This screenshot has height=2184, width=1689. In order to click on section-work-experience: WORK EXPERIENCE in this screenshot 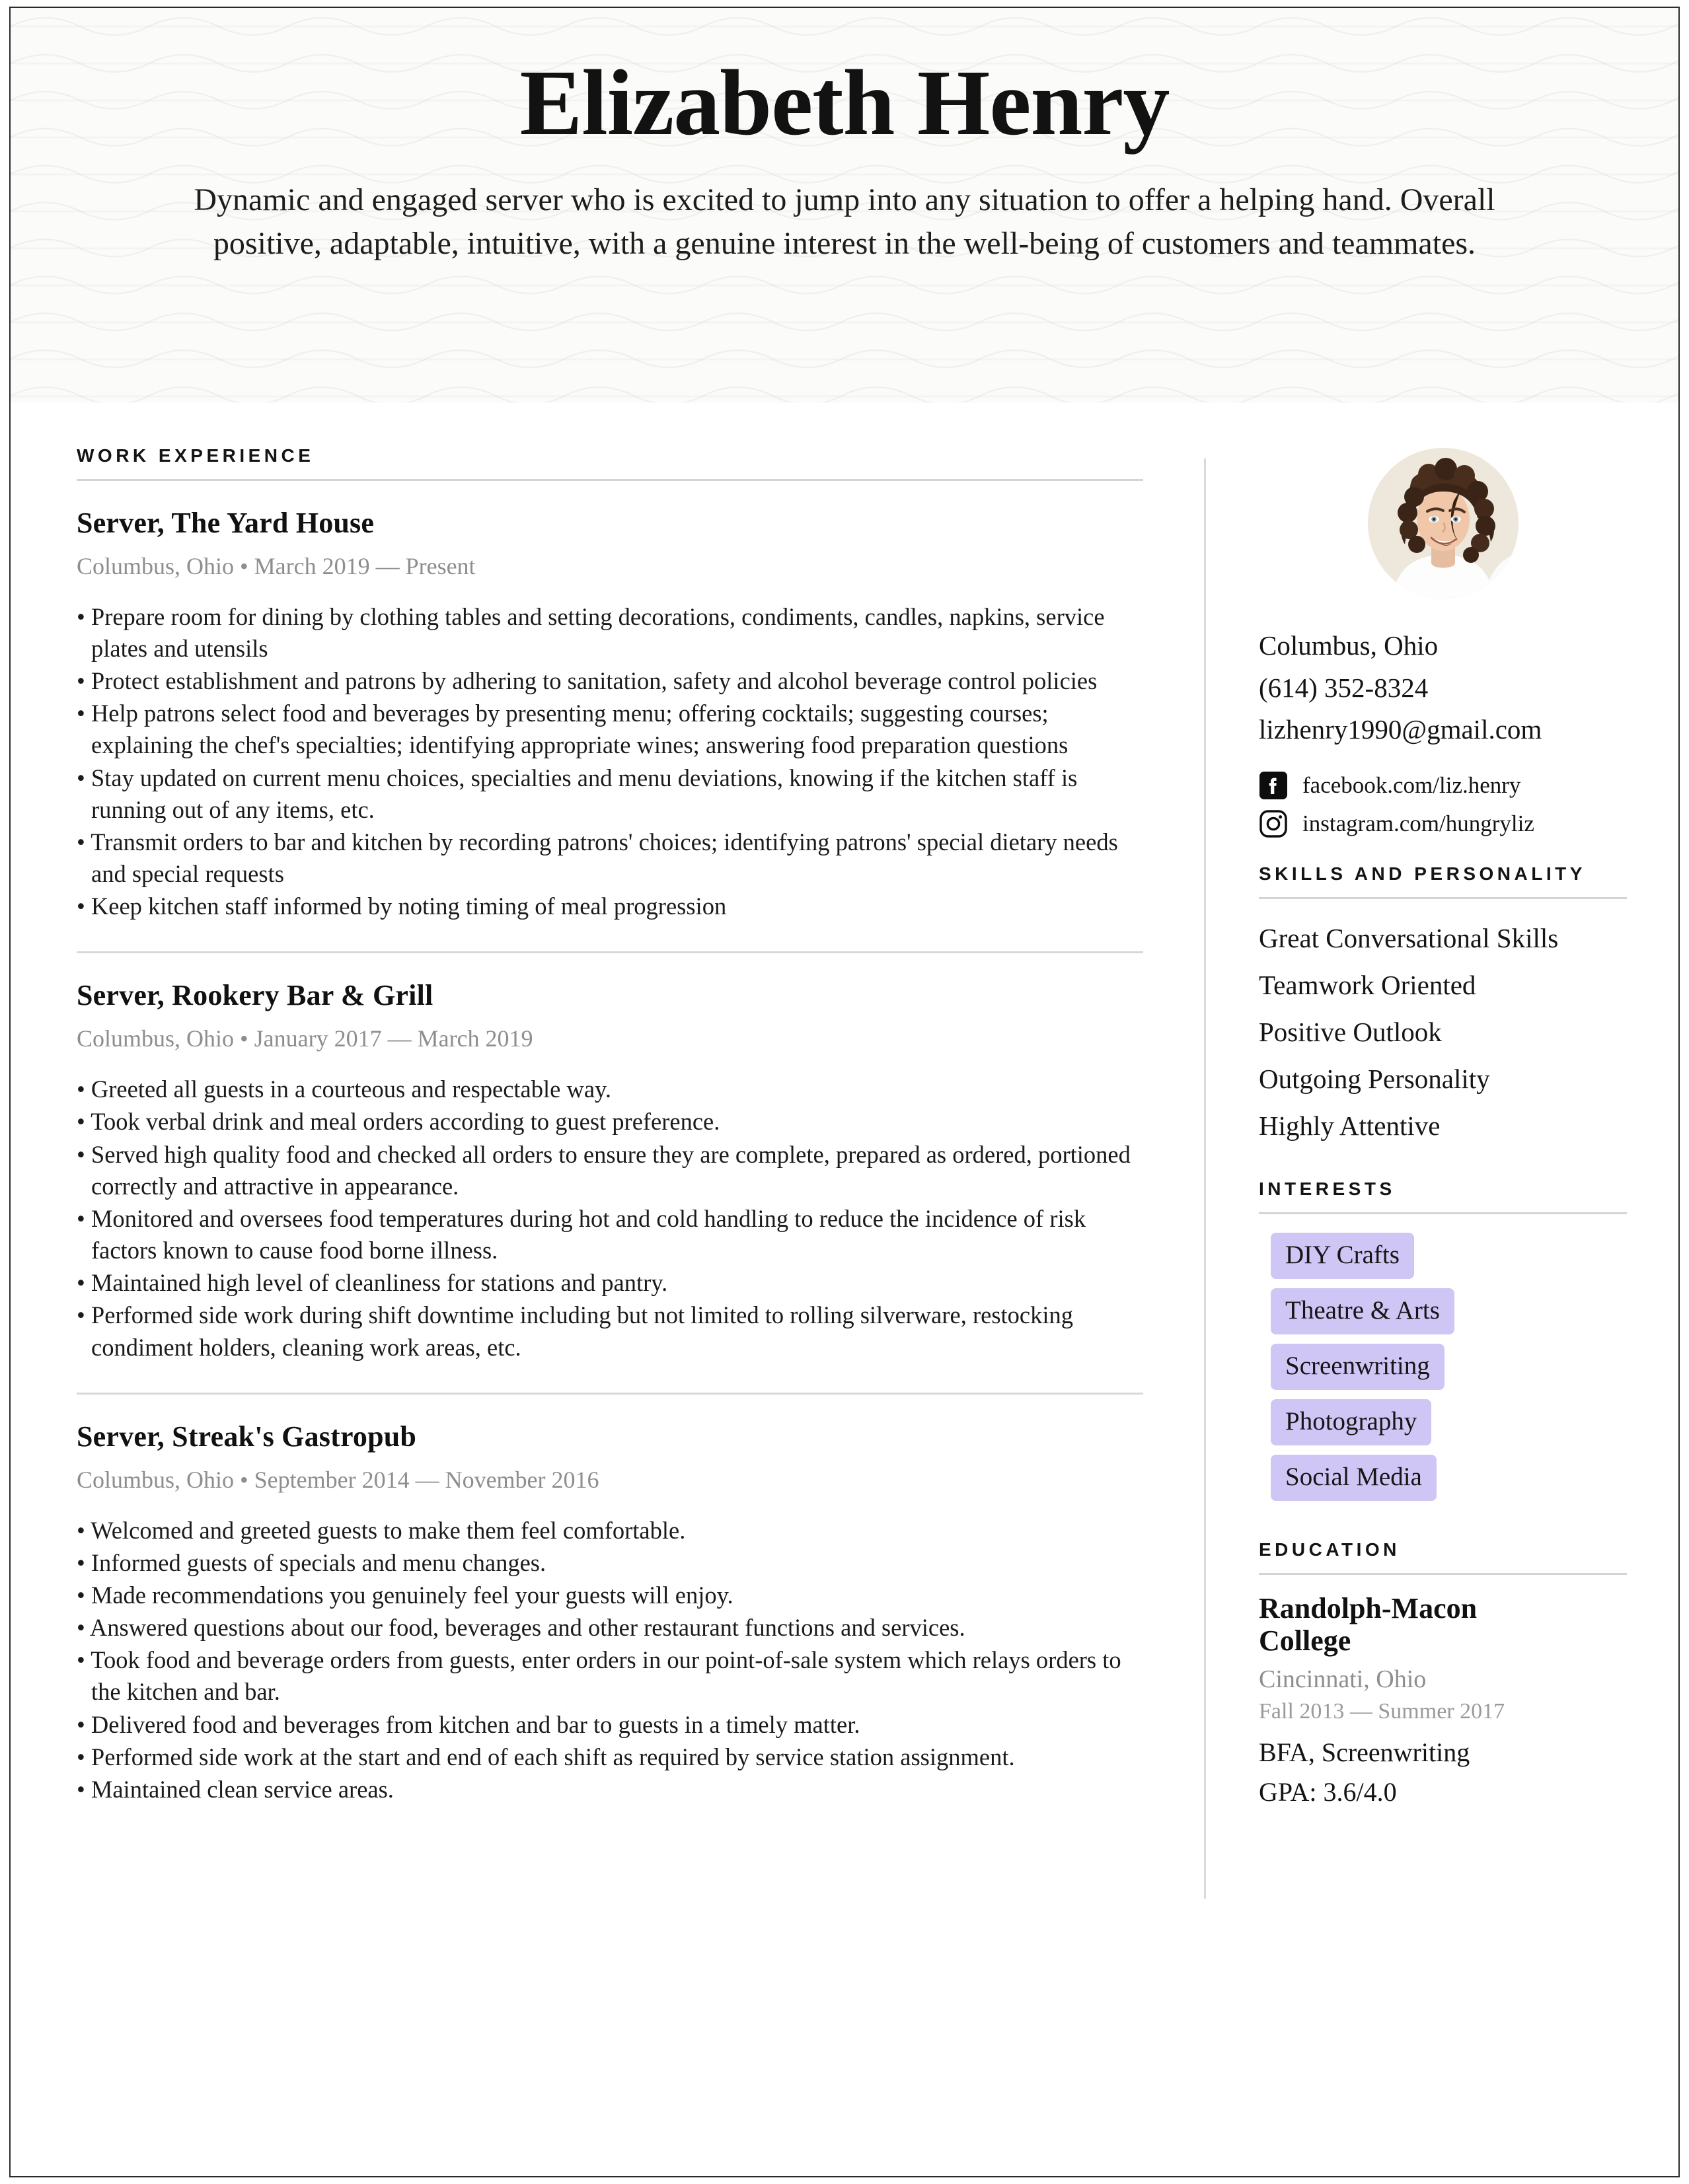, I will do `click(610, 462)`.